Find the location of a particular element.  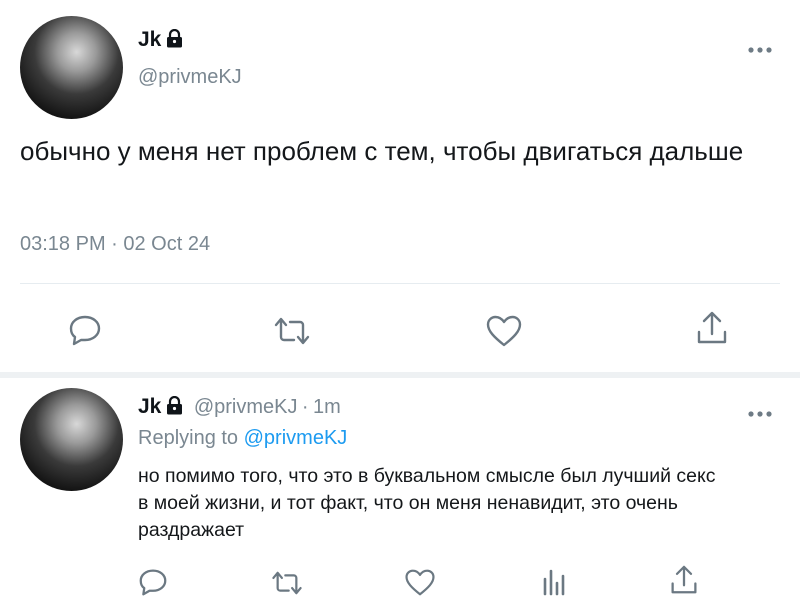

reply-like-button is located at coordinates (420, 582).